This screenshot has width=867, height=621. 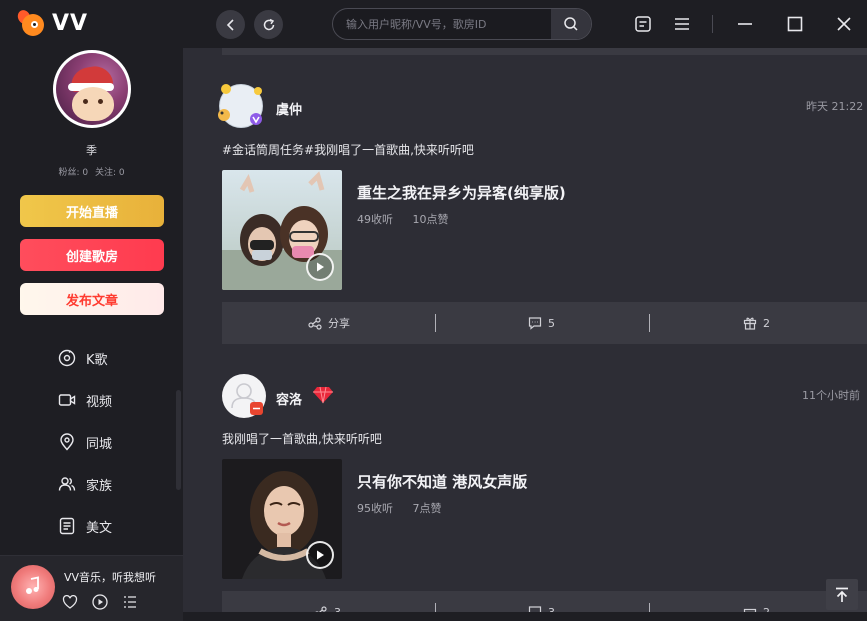 What do you see at coordinates (85, 442) in the screenshot?
I see `sidebar-item-nearby: 同城` at bounding box center [85, 442].